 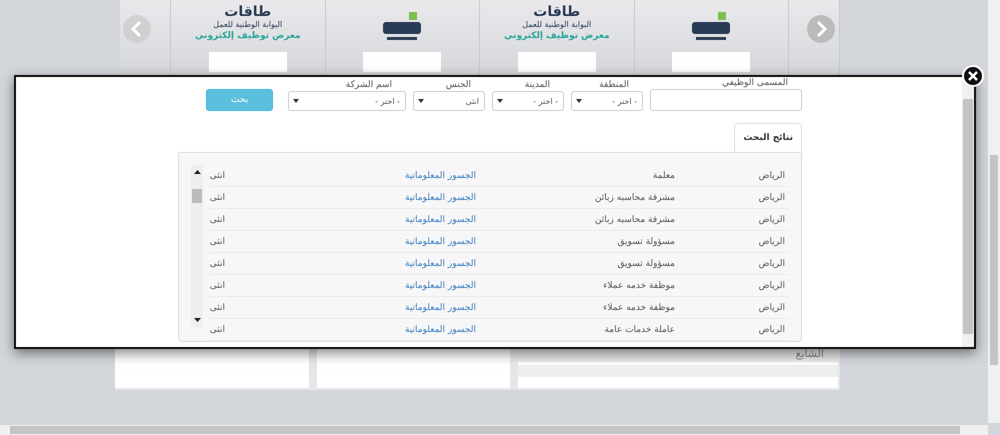 What do you see at coordinates (755, 83) in the screenshot?
I see `field-label: المسمى الوظيفي` at bounding box center [755, 83].